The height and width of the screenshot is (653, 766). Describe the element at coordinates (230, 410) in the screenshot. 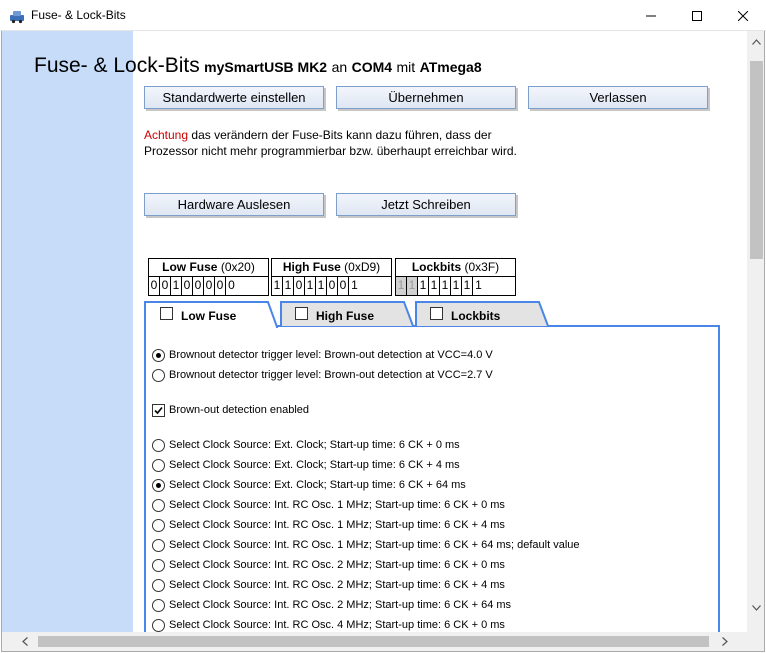

I see `option-row: Brown-out detection enabled` at that location.